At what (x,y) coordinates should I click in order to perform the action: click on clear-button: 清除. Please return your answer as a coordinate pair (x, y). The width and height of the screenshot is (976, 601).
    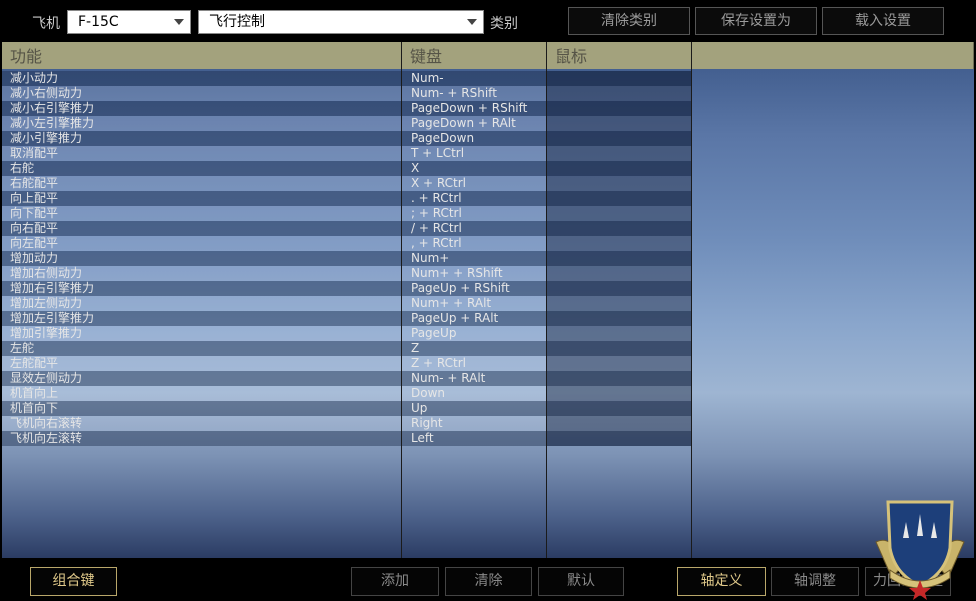
    Looking at the image, I should click on (488, 581).